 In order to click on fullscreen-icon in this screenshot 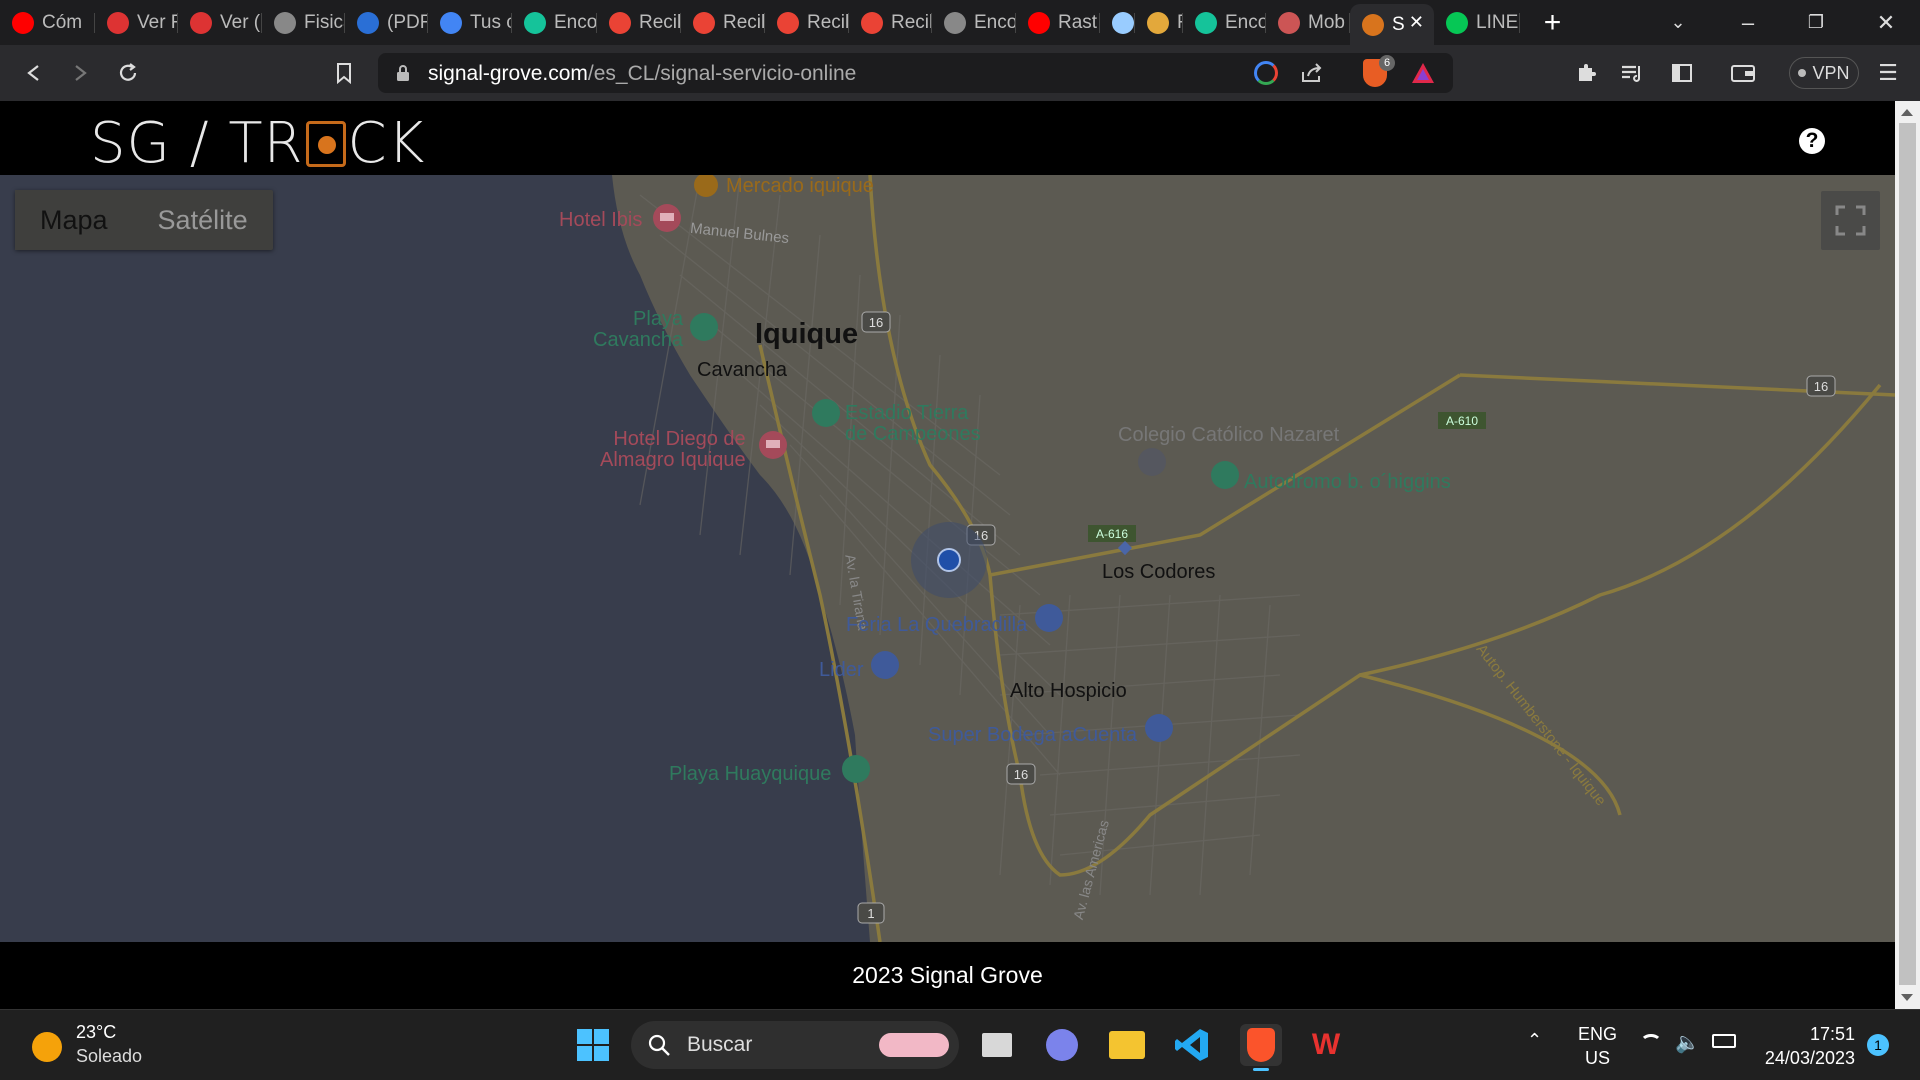, I will do `click(1850, 220)`.